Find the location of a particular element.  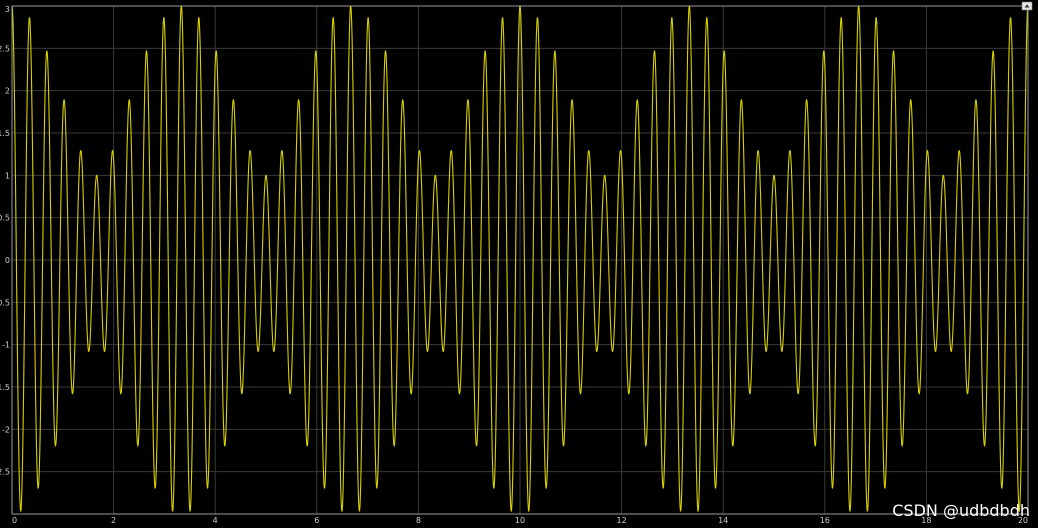

x-tick-label: 10 is located at coordinates (520, 520).